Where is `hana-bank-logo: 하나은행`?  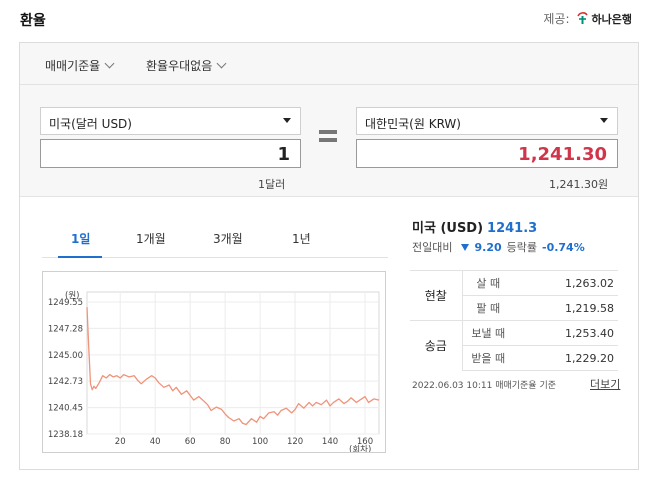
hana-bank-logo: 하나은행 is located at coordinates (604, 19).